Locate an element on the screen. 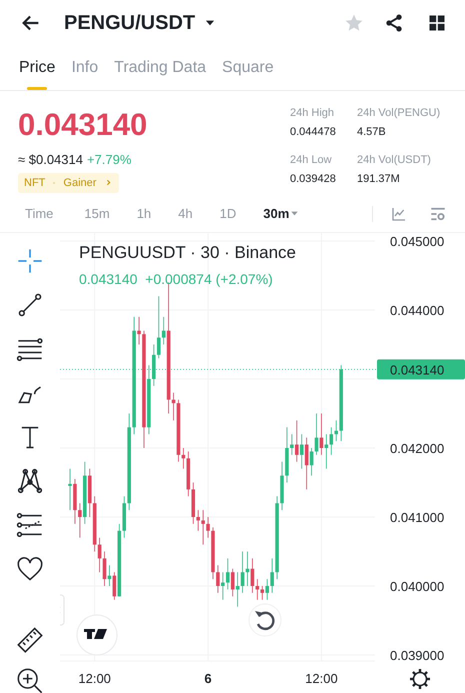  y-axis-label: 0.042000 is located at coordinates (417, 448).